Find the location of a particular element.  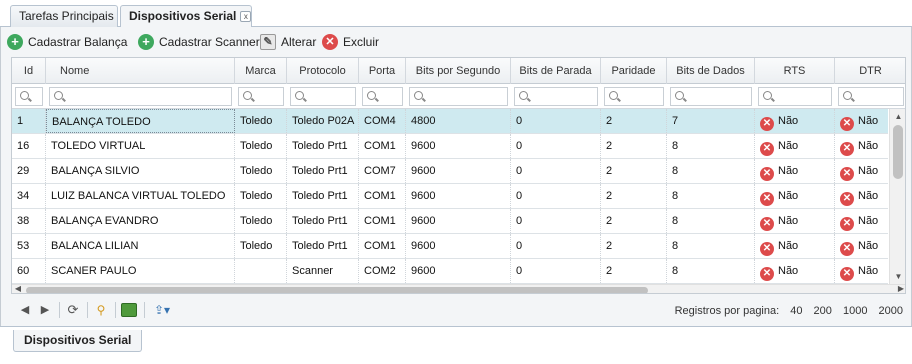

cell-paridade: 2 is located at coordinates (634, 271).